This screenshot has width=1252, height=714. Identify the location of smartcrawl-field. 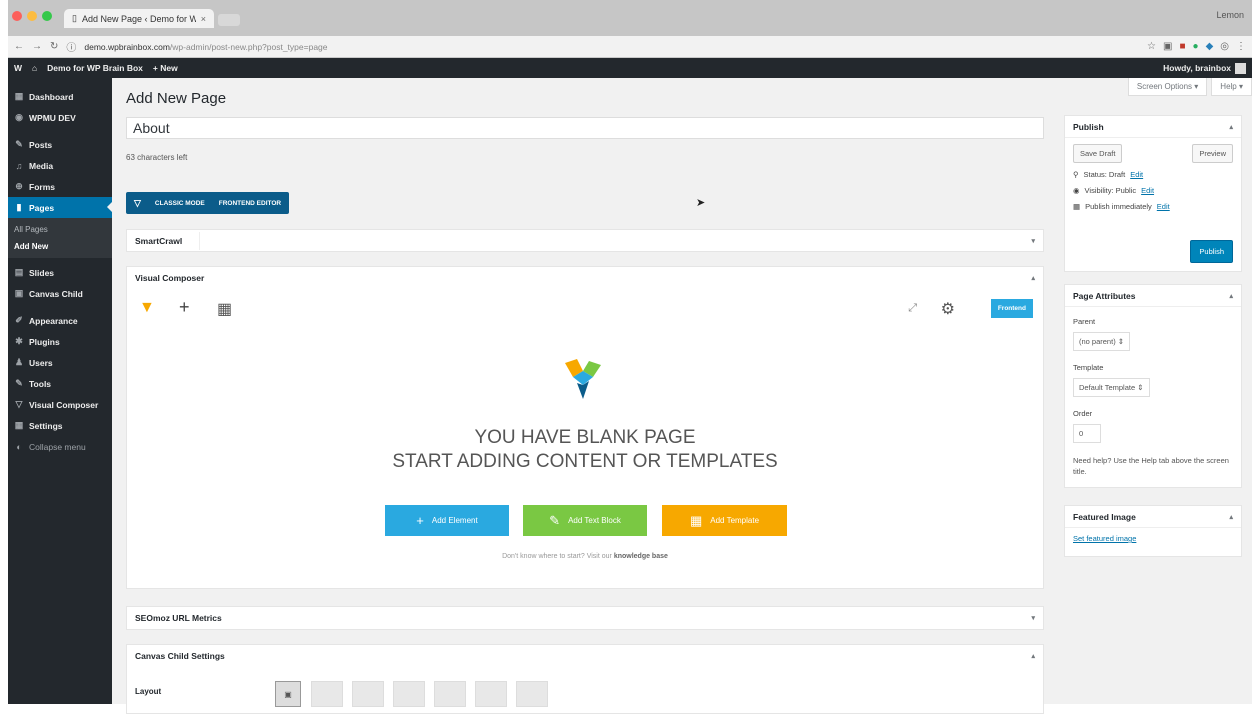
(618, 241).